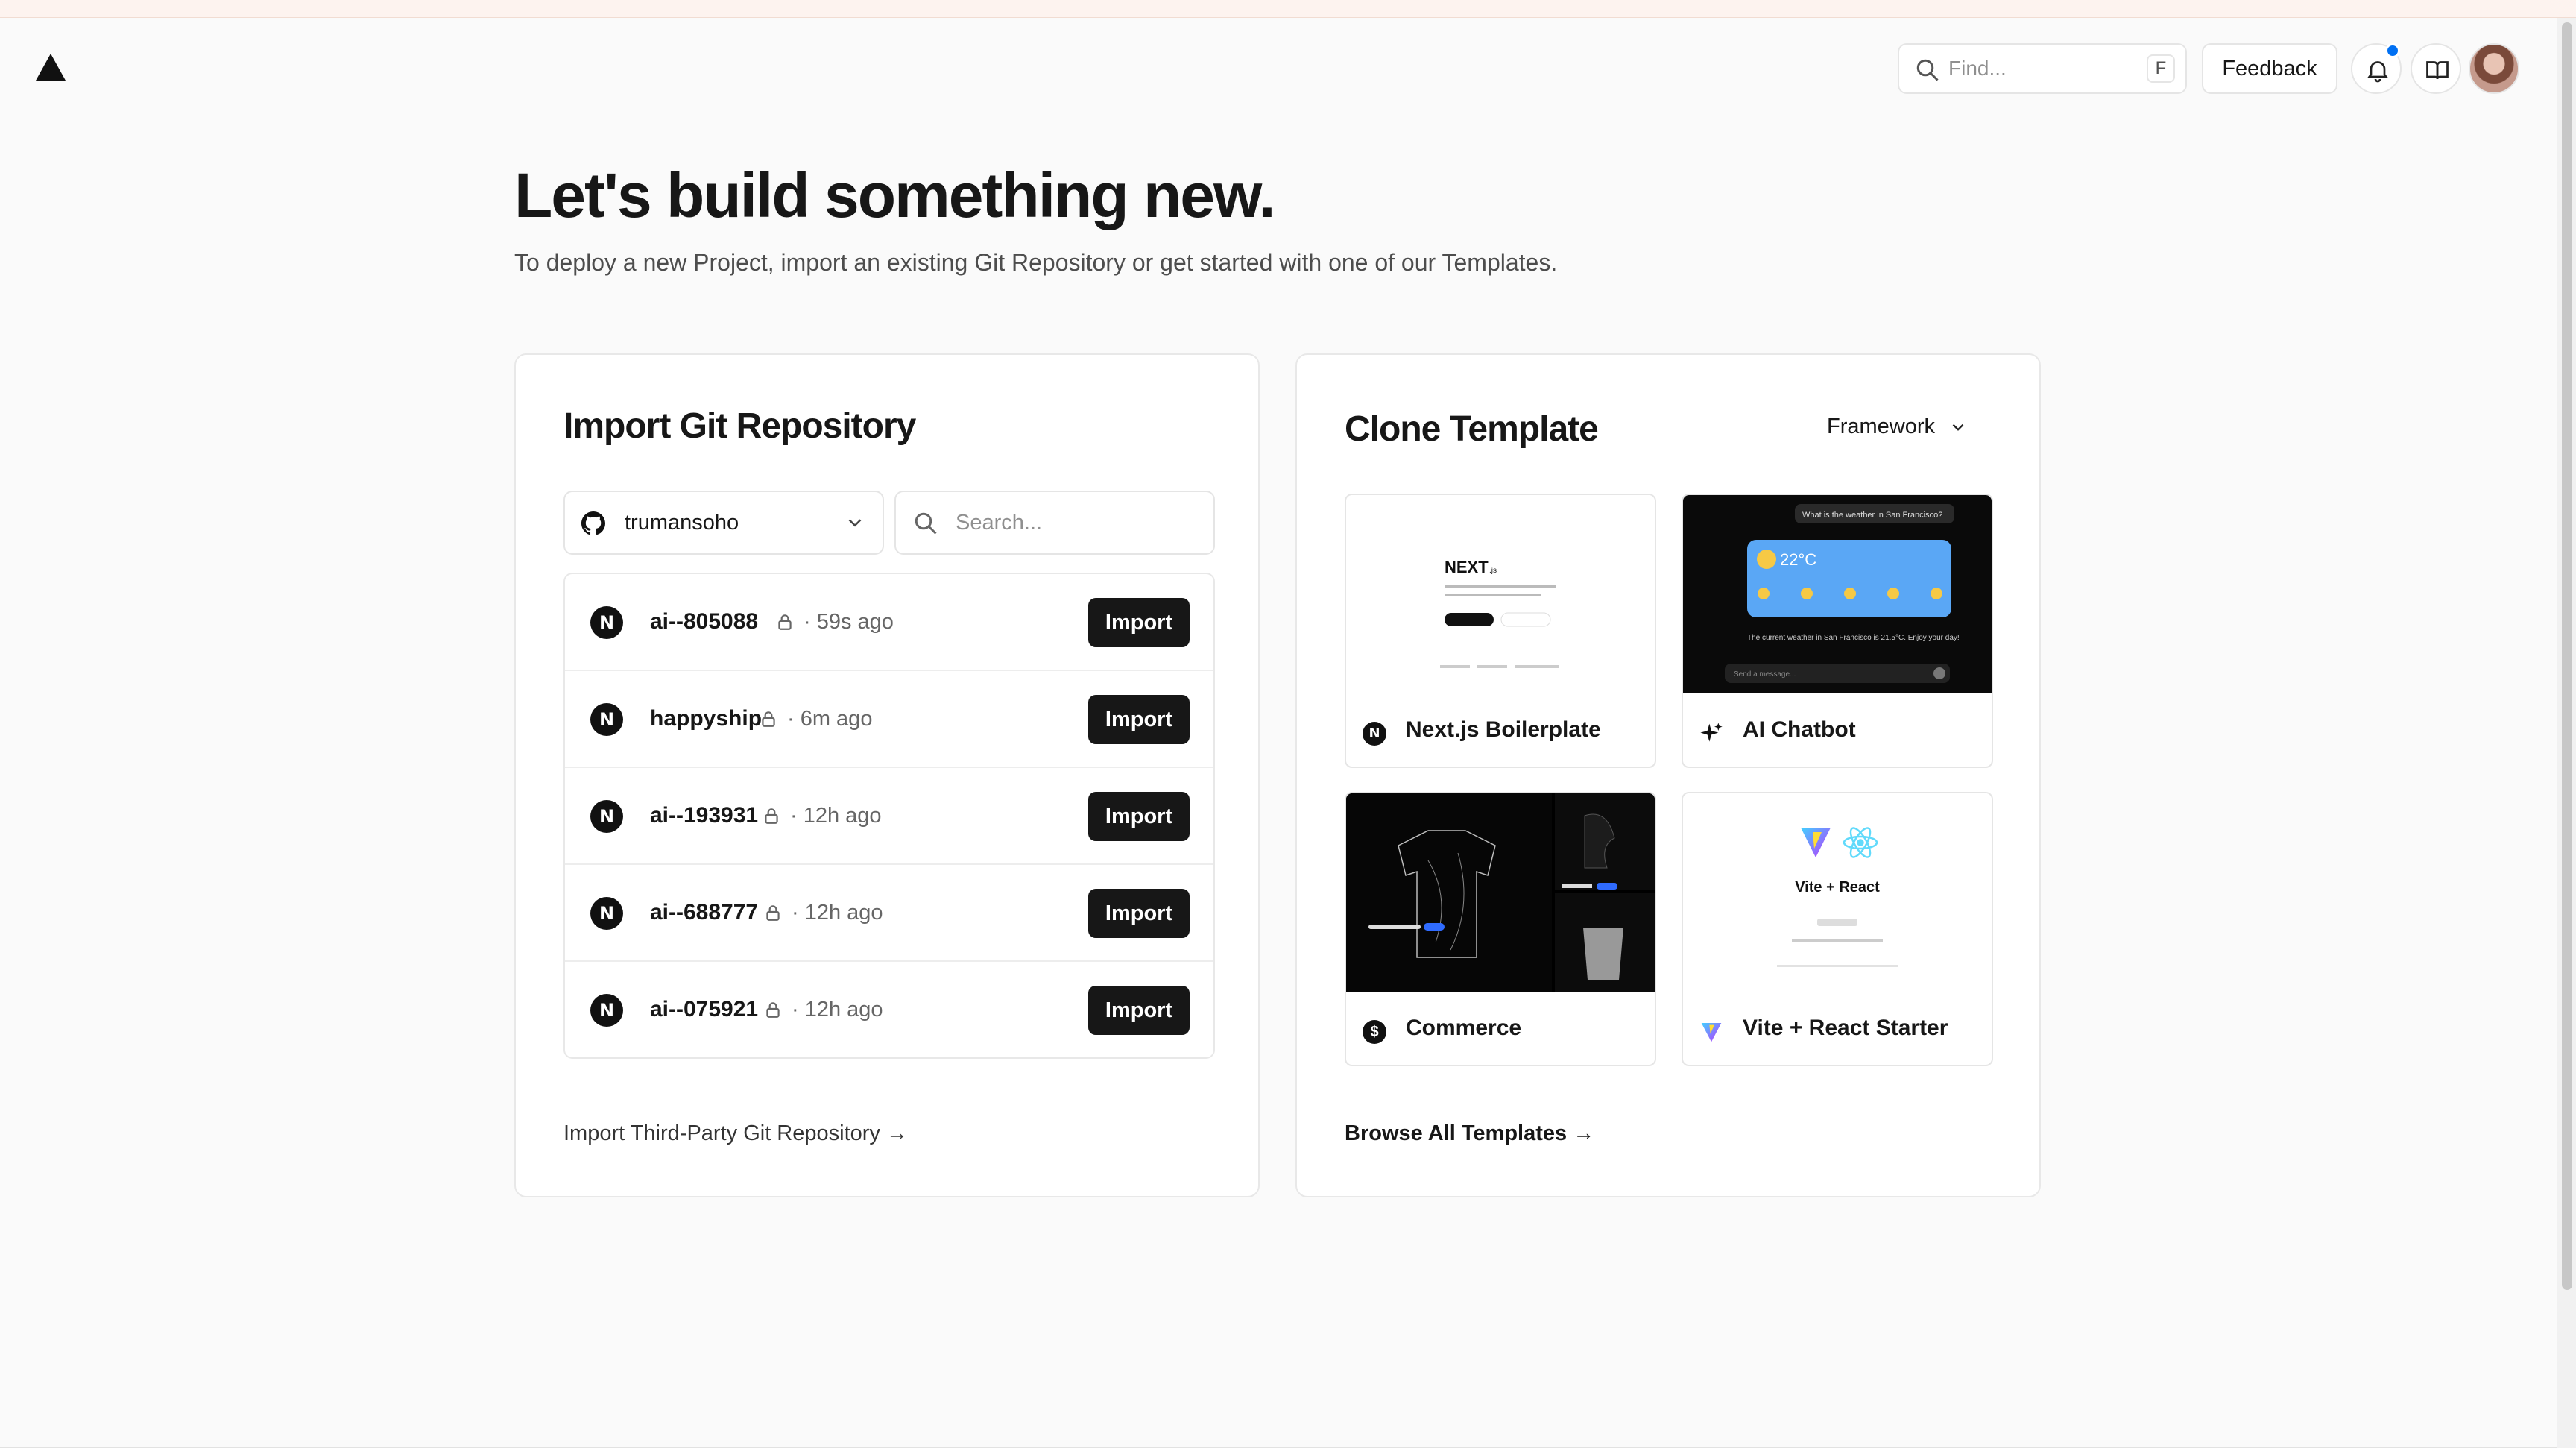  Describe the element at coordinates (1503, 729) in the screenshot. I see `template-name: Next.js Boilerplate` at that location.